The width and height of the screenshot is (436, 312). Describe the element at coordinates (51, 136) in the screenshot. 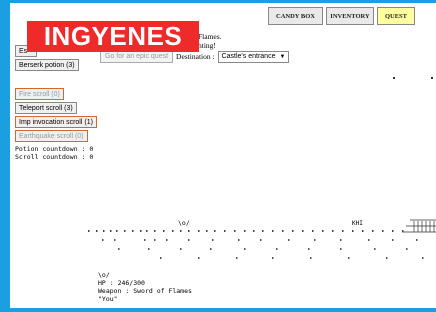

I see `earthquake-scroll-button: Earthquake scroll (0)` at that location.